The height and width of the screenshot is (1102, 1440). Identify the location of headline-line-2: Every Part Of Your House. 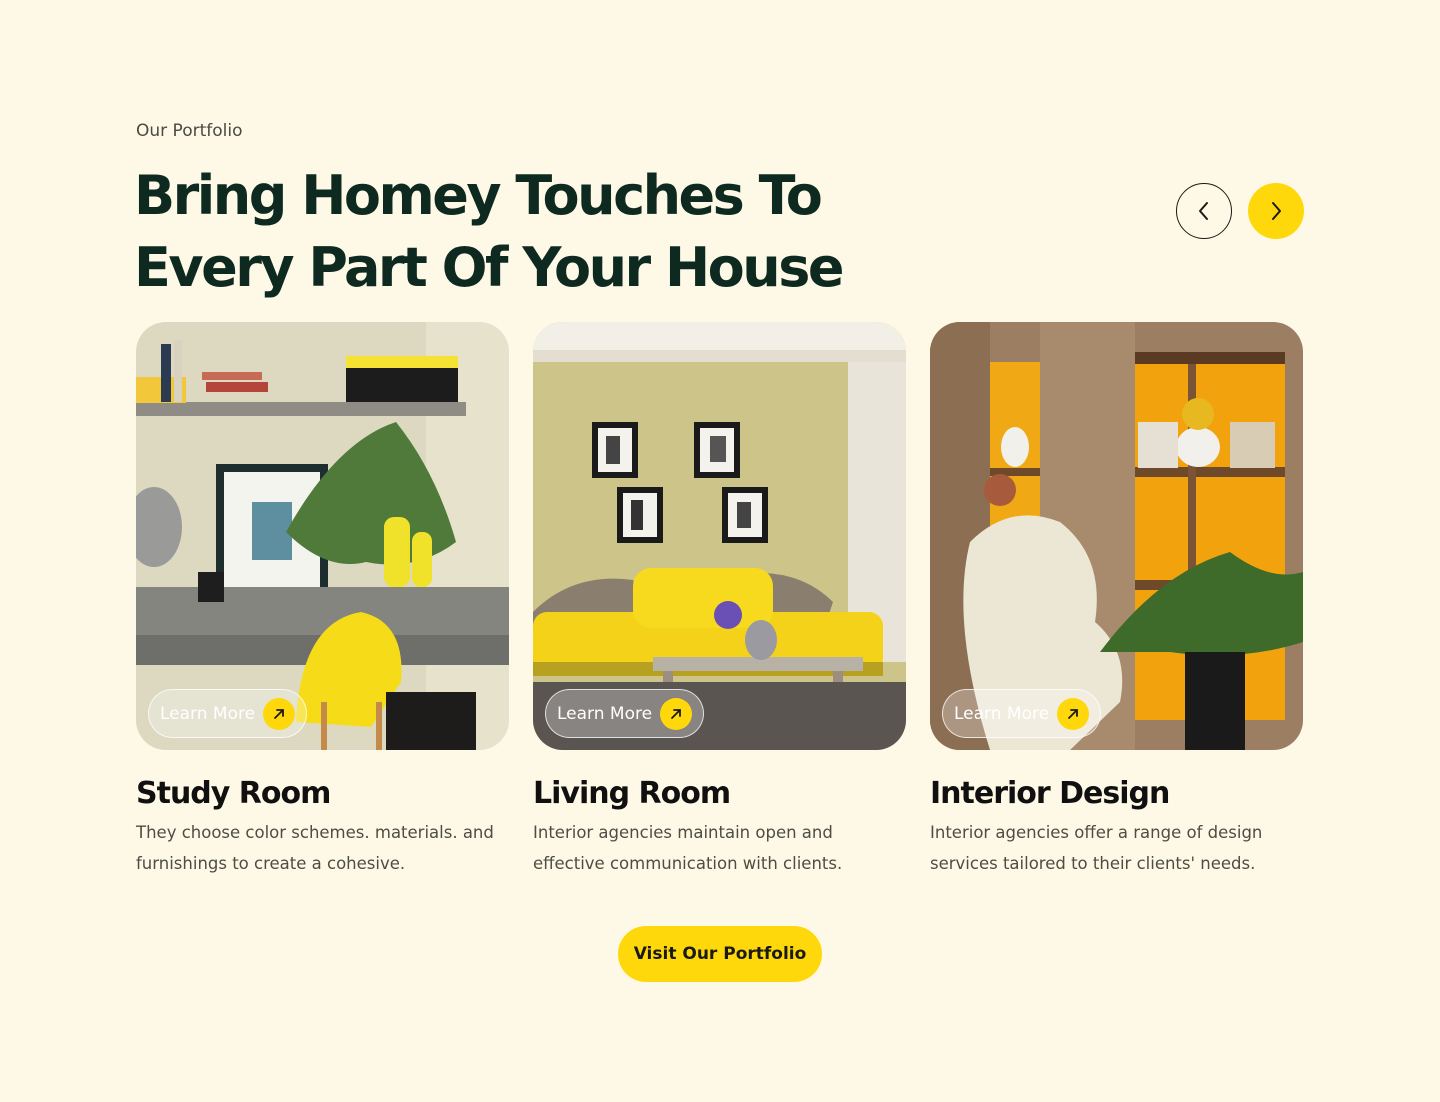
(489, 267).